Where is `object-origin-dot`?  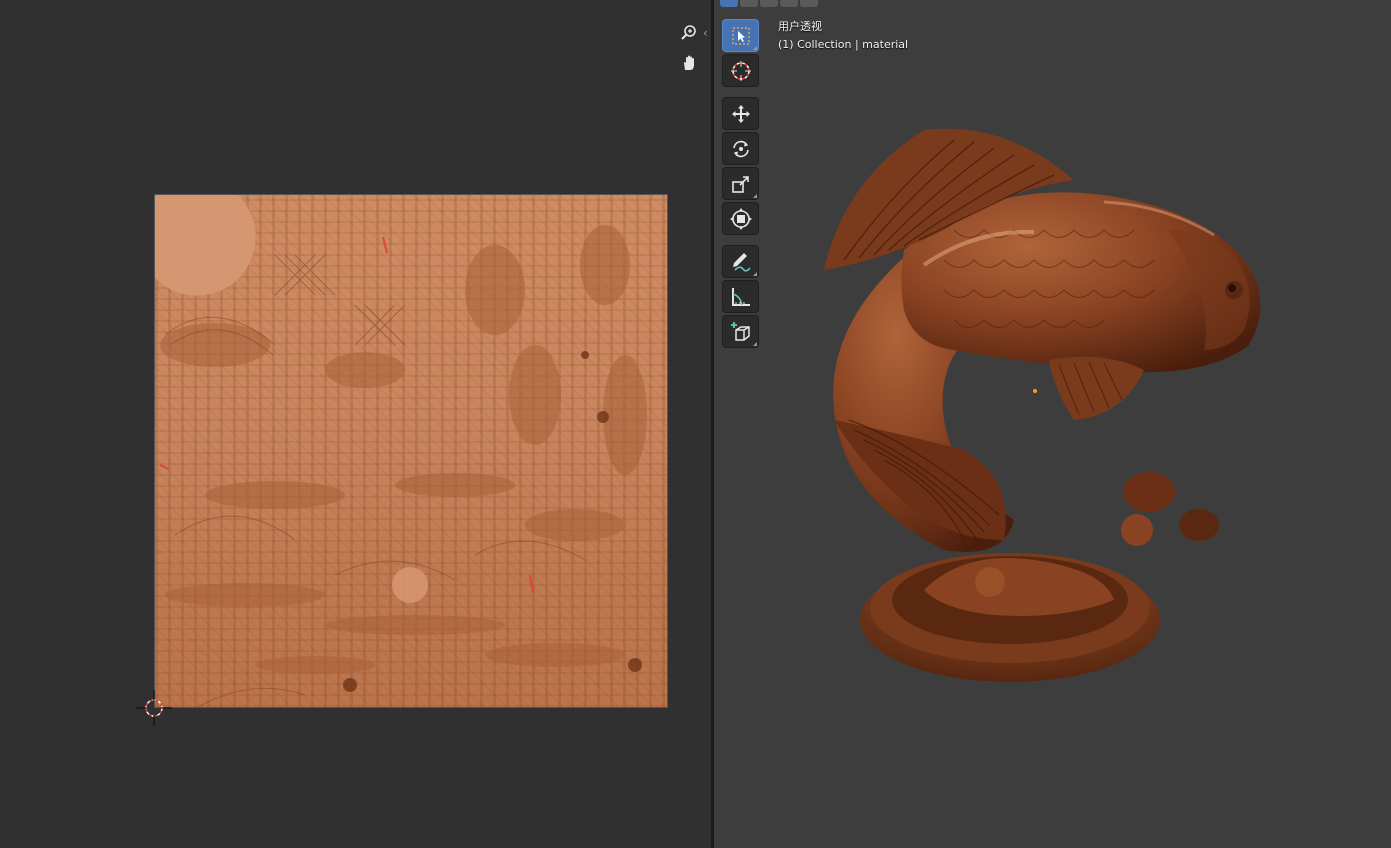
object-origin-dot is located at coordinates (1035, 391).